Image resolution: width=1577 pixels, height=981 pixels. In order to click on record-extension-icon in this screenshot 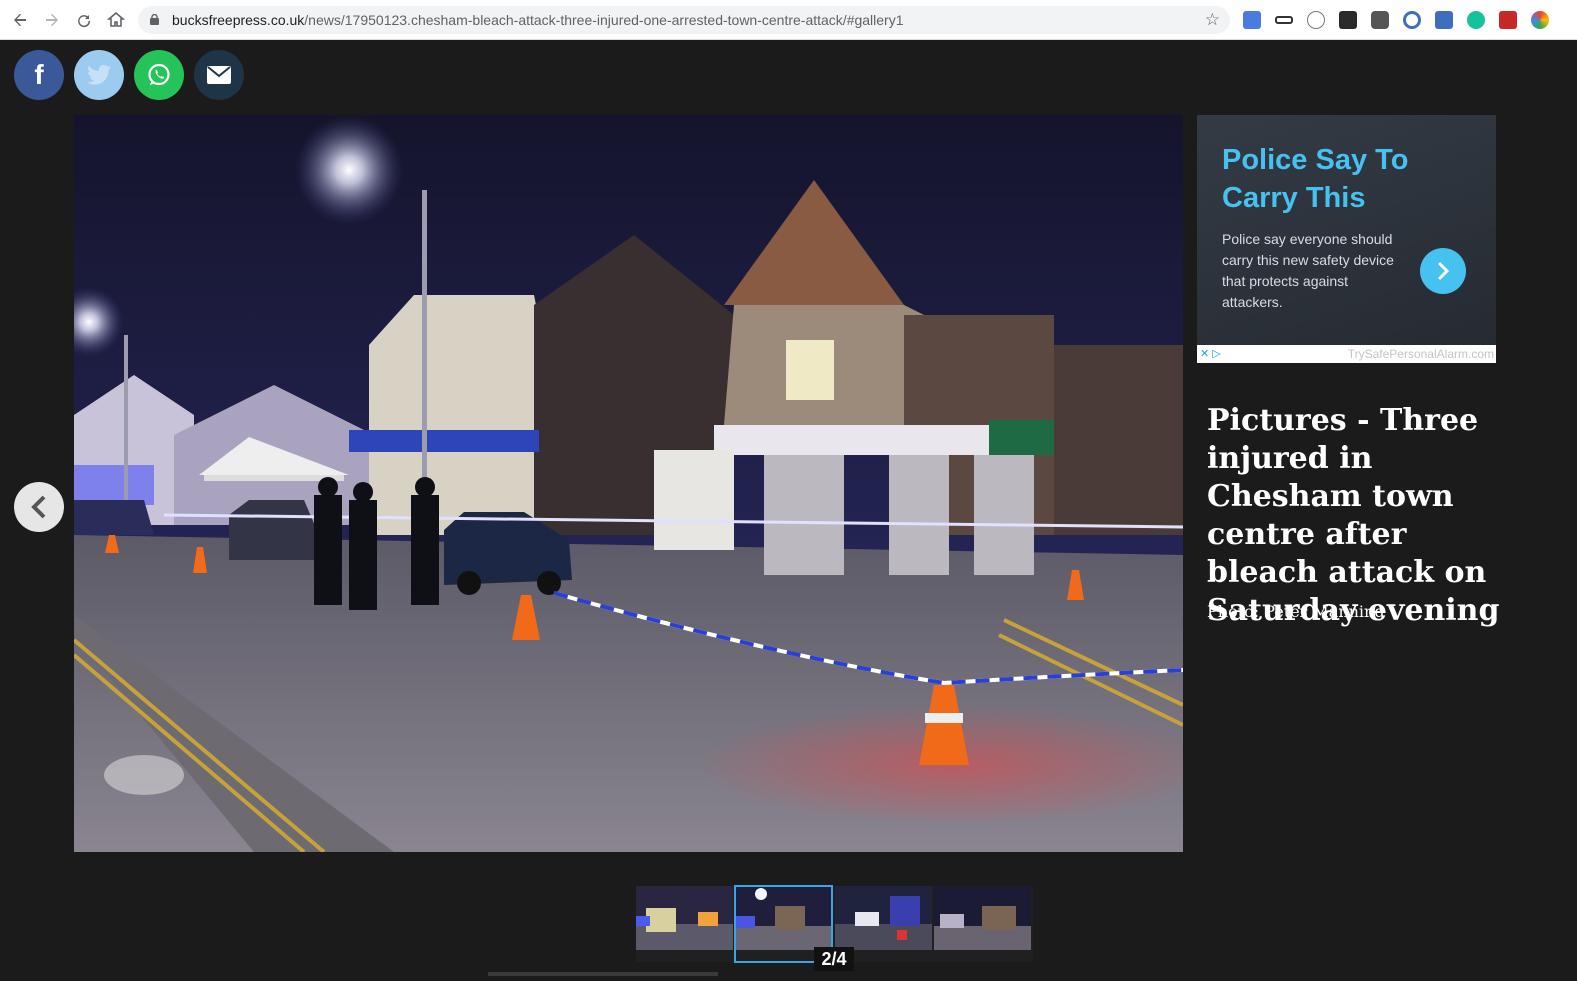, I will do `click(1412, 20)`.